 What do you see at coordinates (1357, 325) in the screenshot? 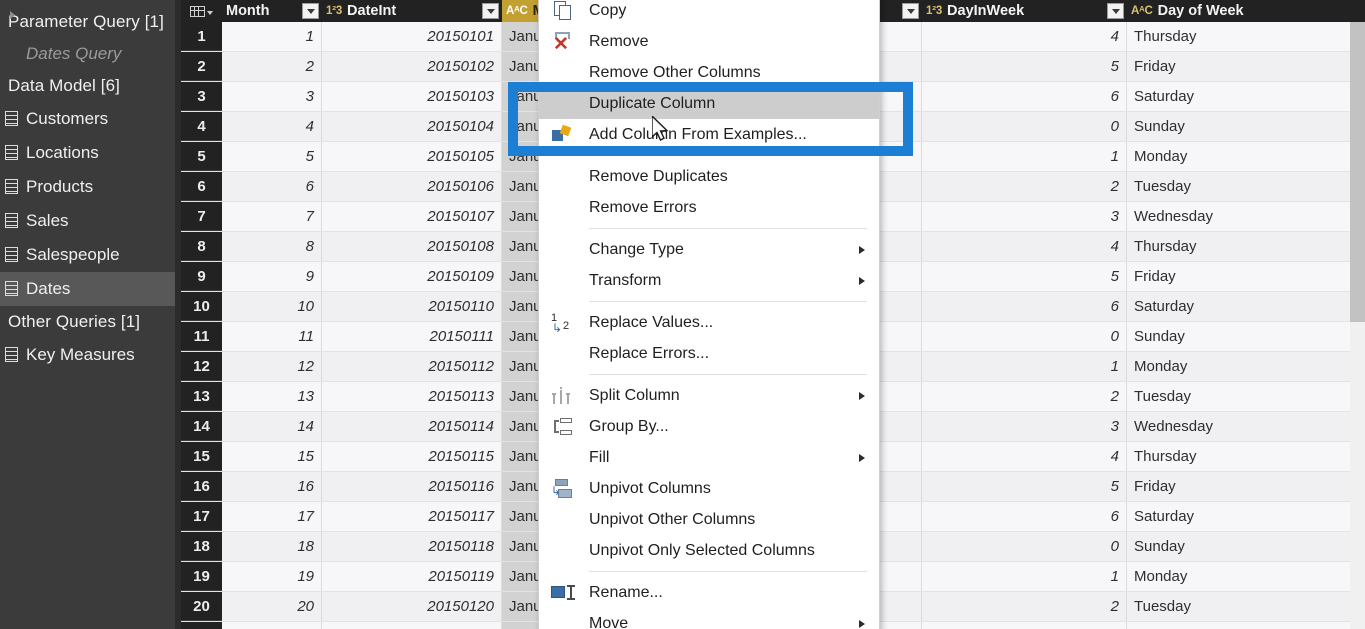
I see `vertical-scrollbar` at bounding box center [1357, 325].